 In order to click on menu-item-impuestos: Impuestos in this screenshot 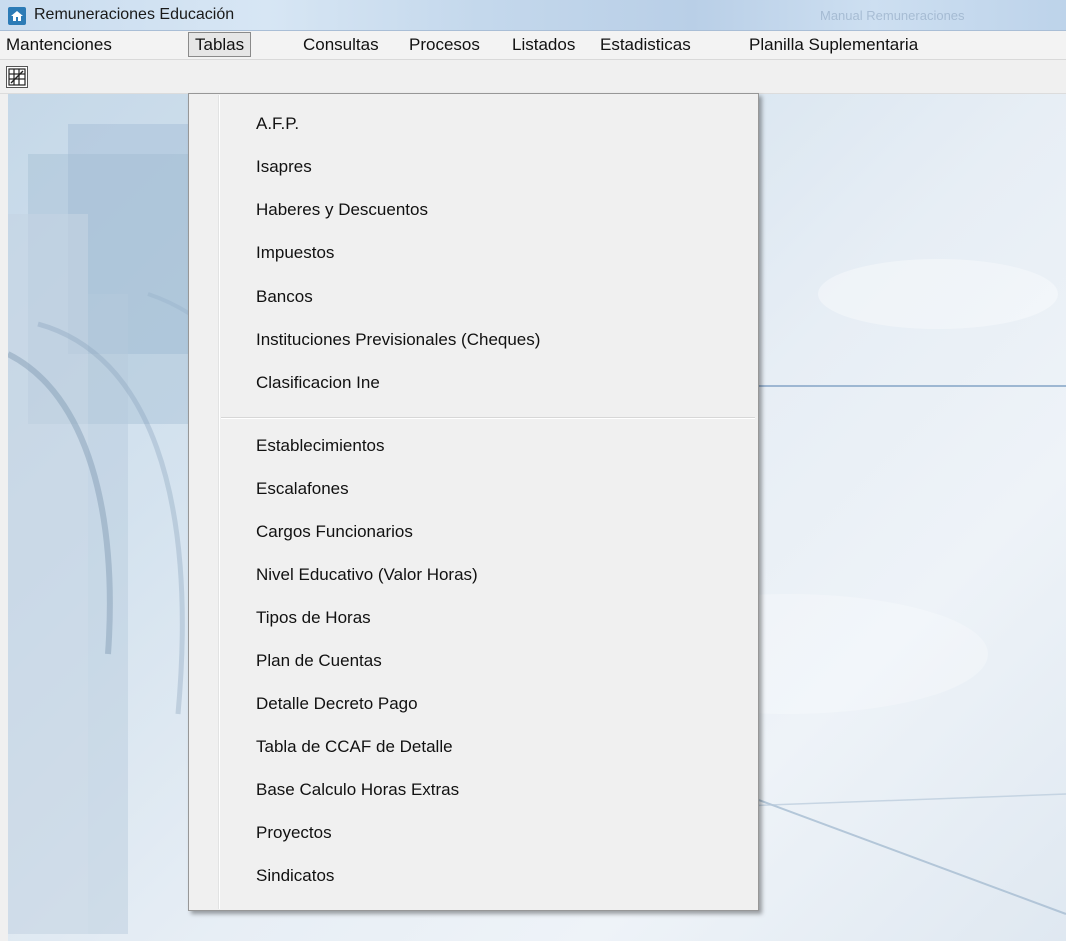, I will do `click(295, 253)`.